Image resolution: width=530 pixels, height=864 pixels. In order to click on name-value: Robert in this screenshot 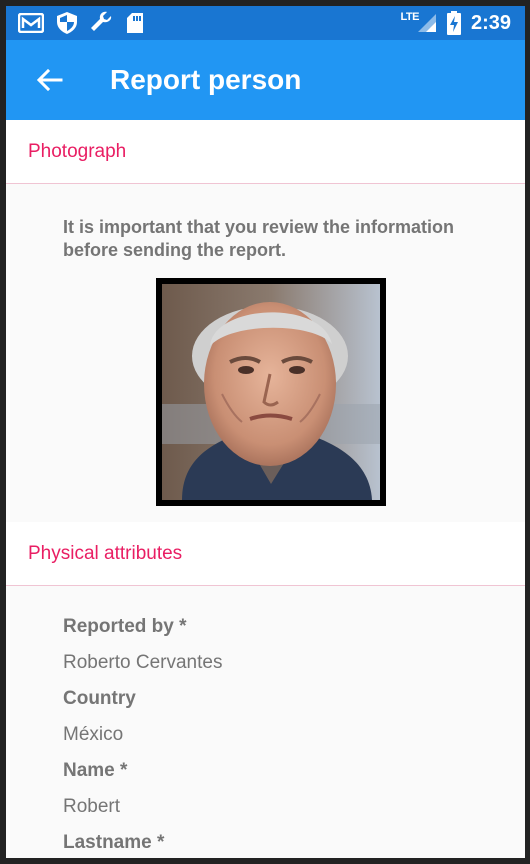, I will do `click(92, 806)`.